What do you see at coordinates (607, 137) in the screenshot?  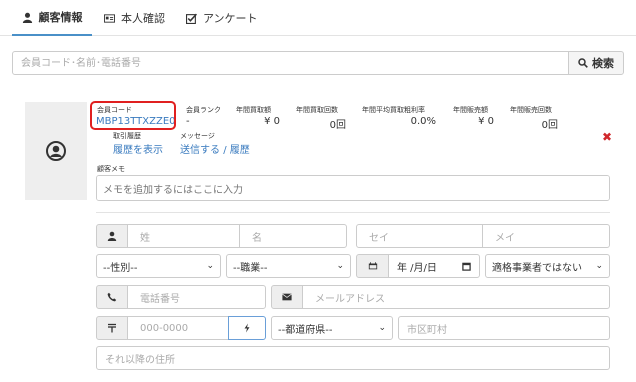 I see `close-icon: ✖` at bounding box center [607, 137].